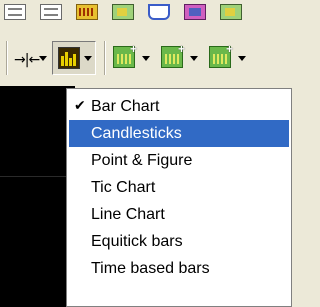 The height and width of the screenshot is (307, 320). Describe the element at coordinates (179, 214) in the screenshot. I see `menu-item-line-chart: Line Chart` at that location.